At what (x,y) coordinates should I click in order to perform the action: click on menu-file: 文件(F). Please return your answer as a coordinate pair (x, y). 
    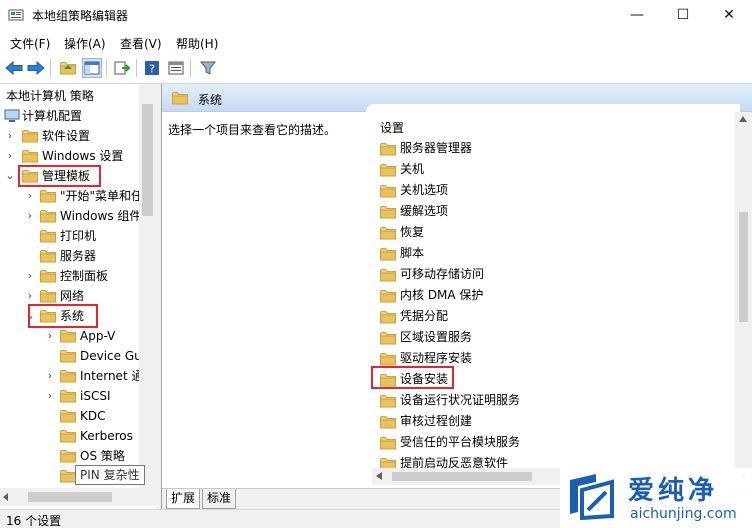
    Looking at the image, I should click on (30, 43).